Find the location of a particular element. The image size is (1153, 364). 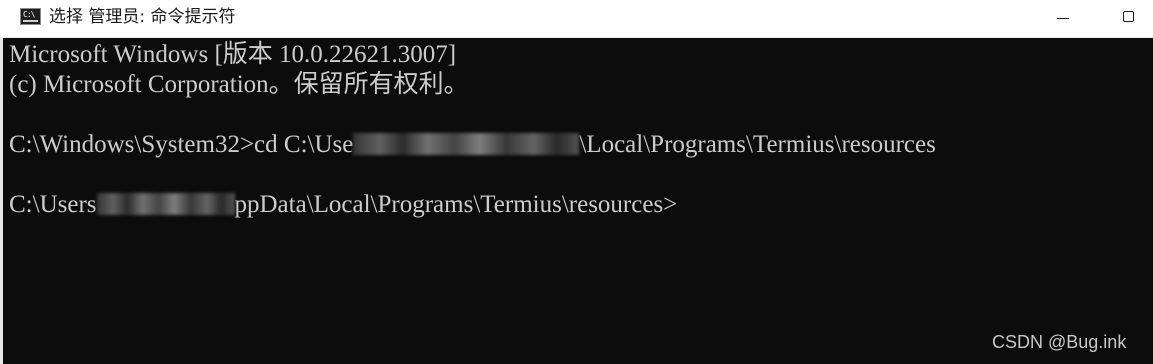

prompt-prefix: C:\Users is located at coordinates (53, 204).